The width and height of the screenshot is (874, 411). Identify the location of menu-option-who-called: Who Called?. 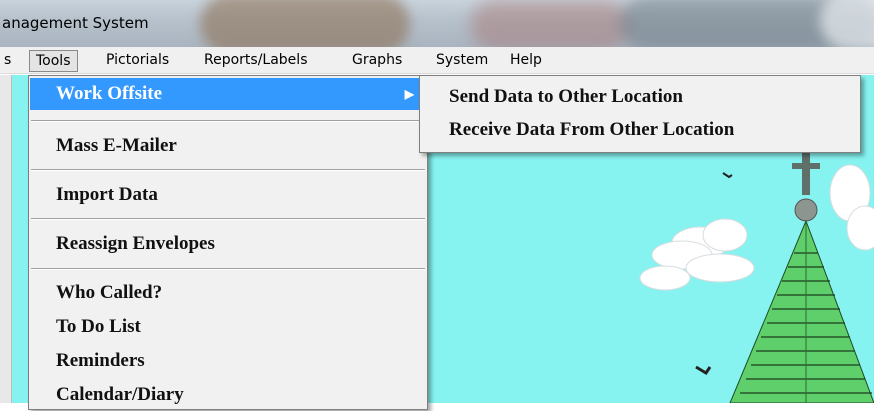
(228, 293).